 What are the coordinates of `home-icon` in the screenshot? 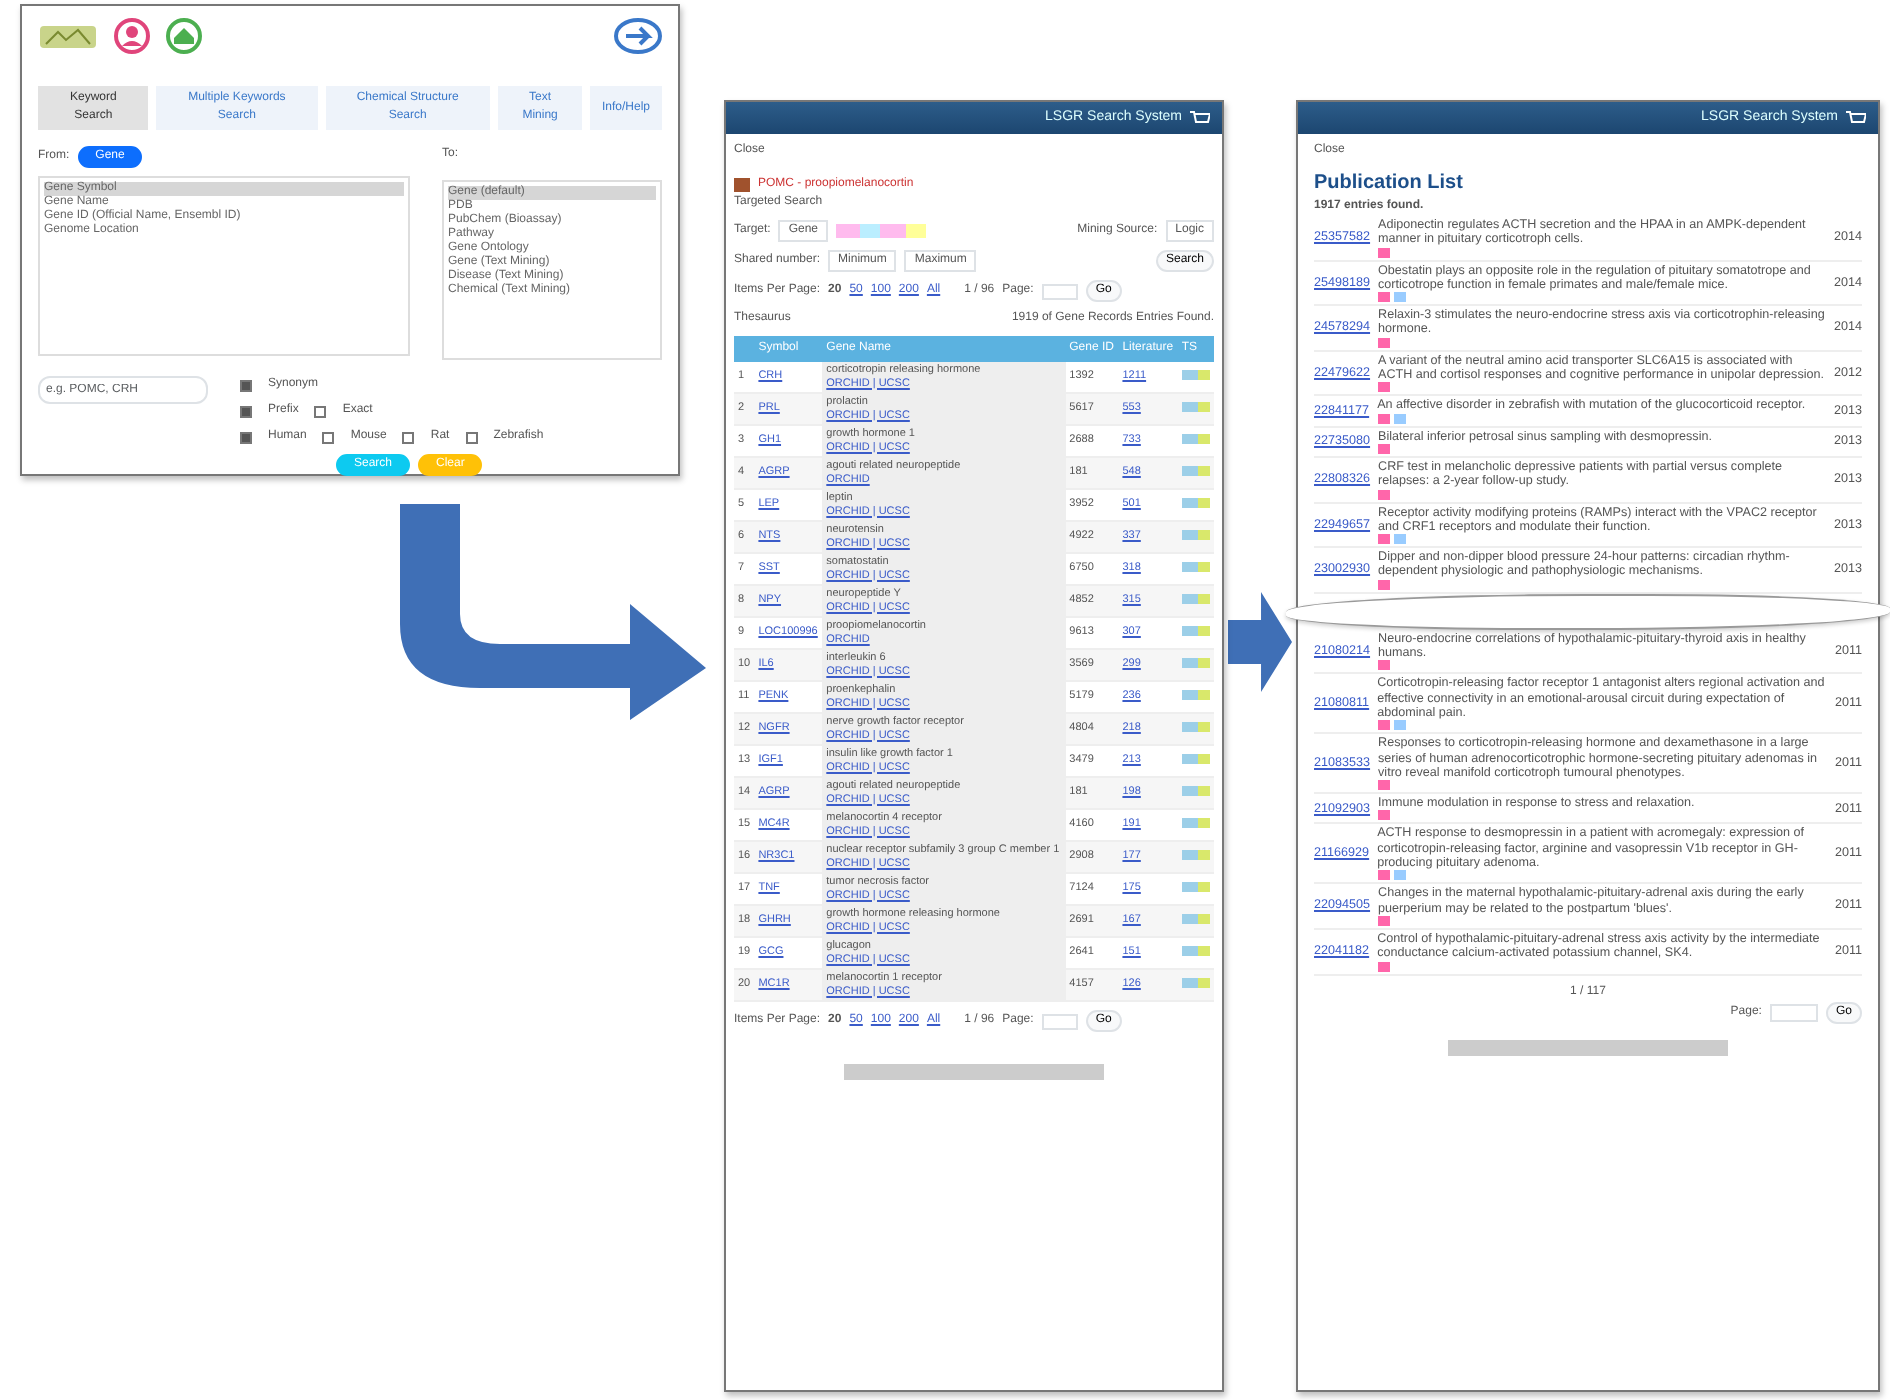 It's located at (184, 36).